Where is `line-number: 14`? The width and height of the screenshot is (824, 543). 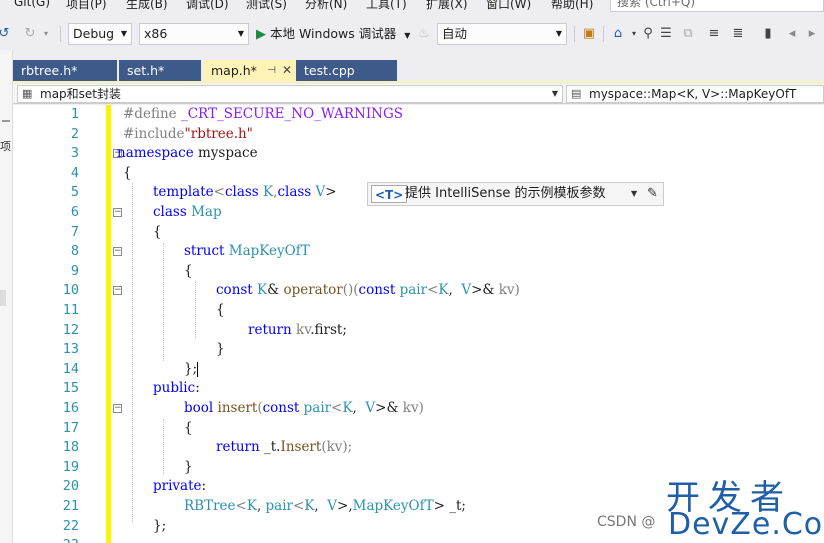
line-number: 14 is located at coordinates (70, 368).